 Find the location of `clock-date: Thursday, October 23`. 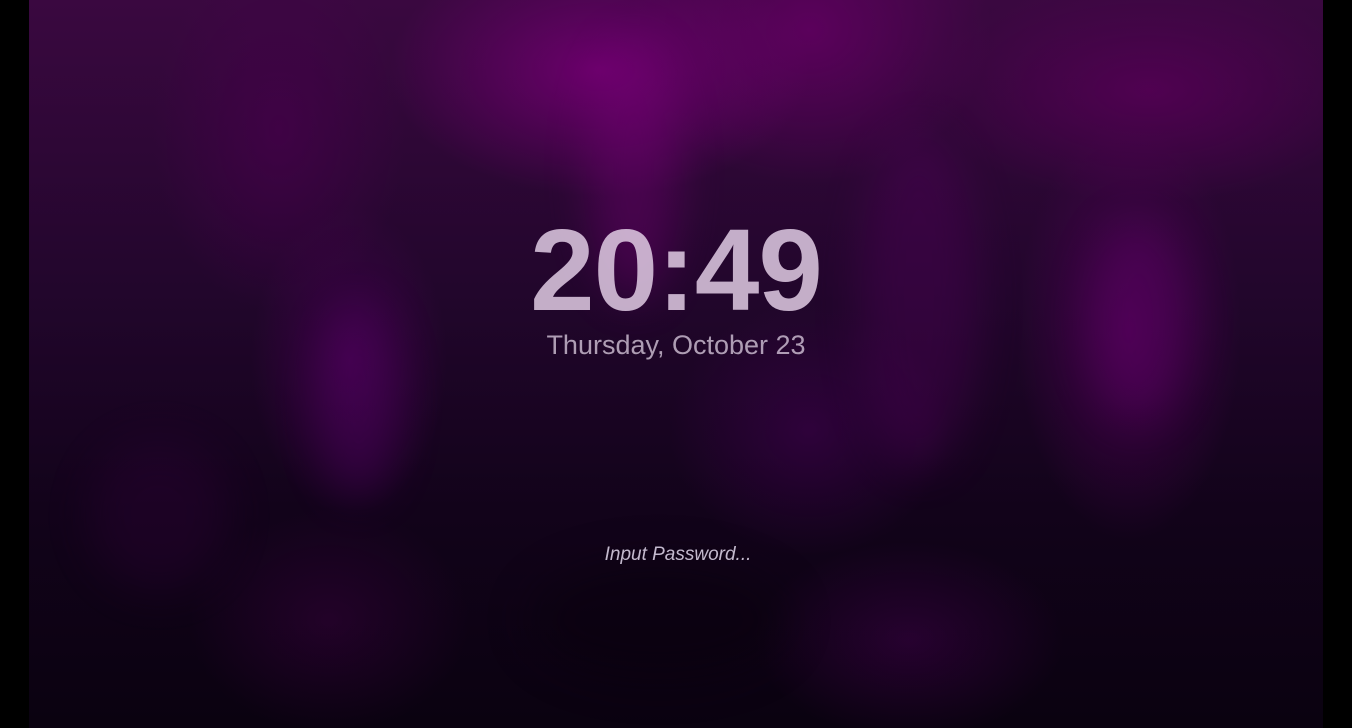

clock-date: Thursday, October 23 is located at coordinates (676, 345).